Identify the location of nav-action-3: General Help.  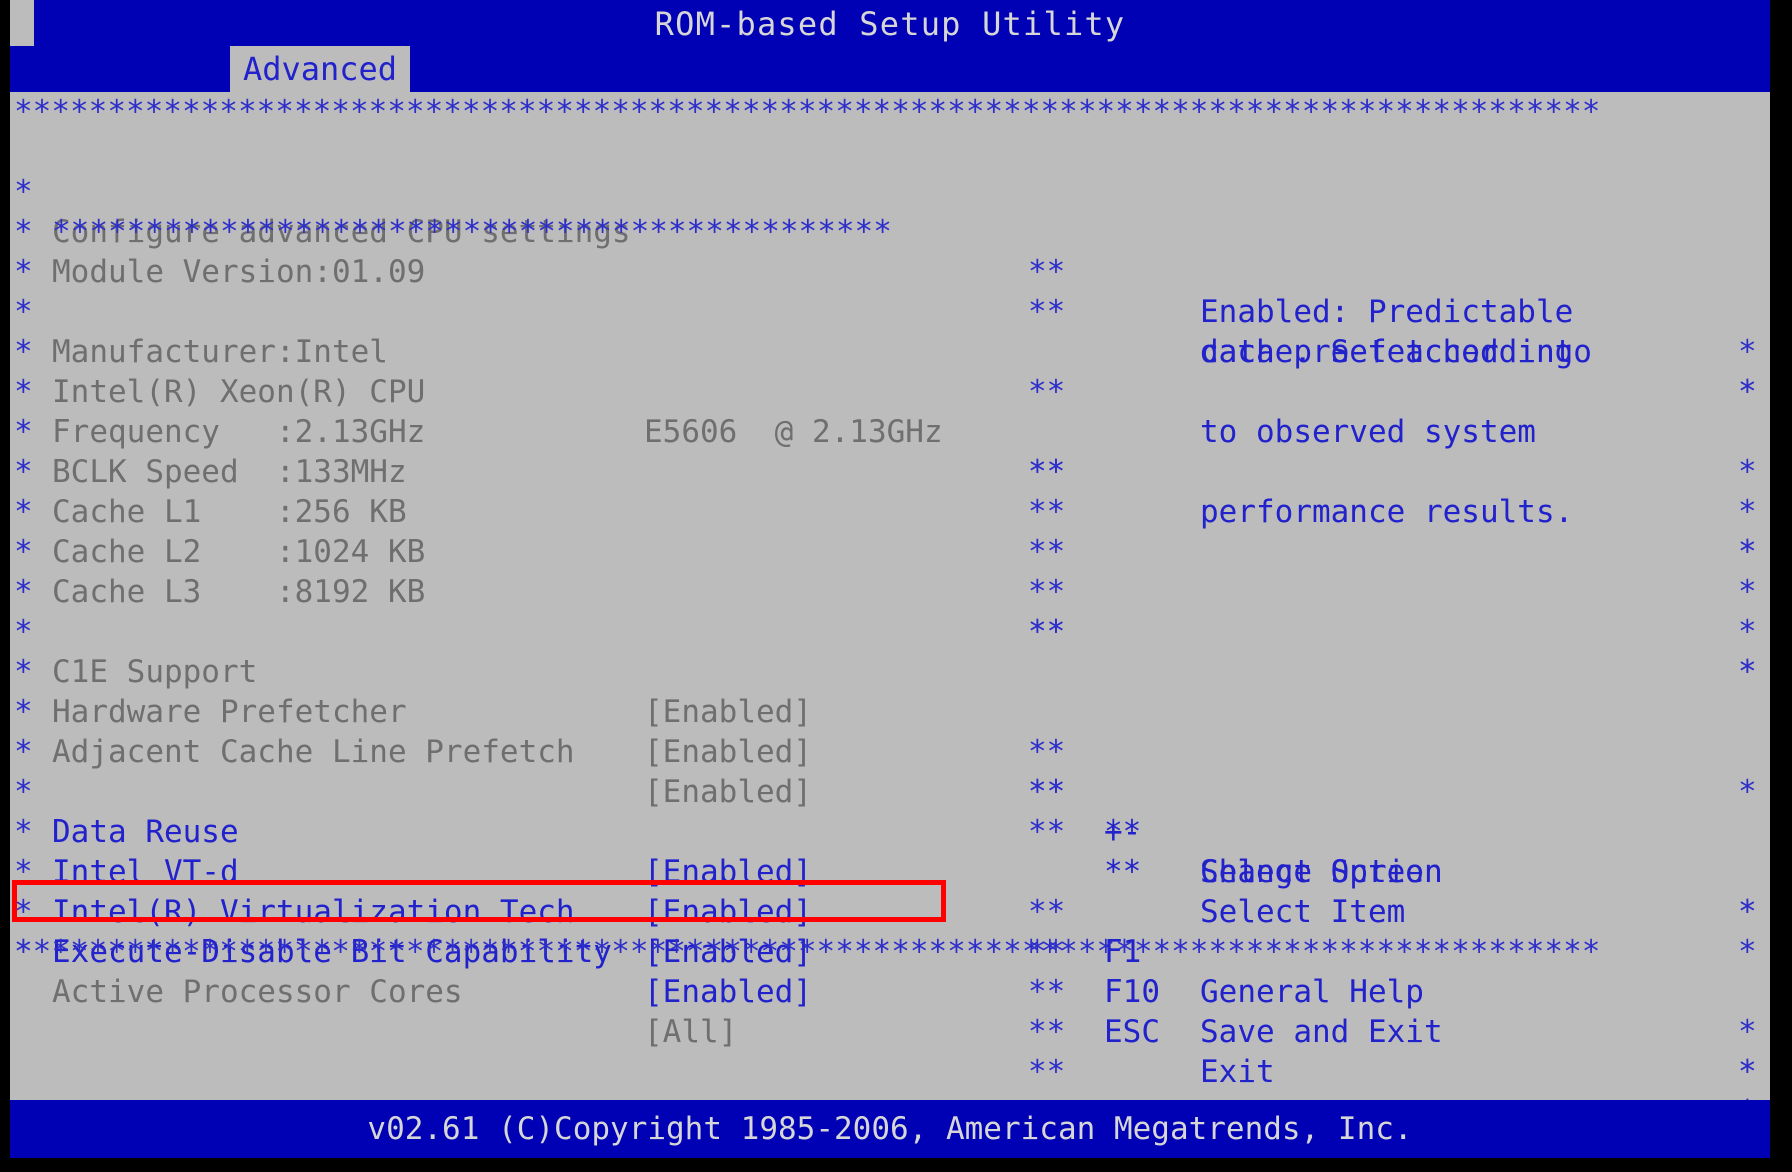
(1312, 992).